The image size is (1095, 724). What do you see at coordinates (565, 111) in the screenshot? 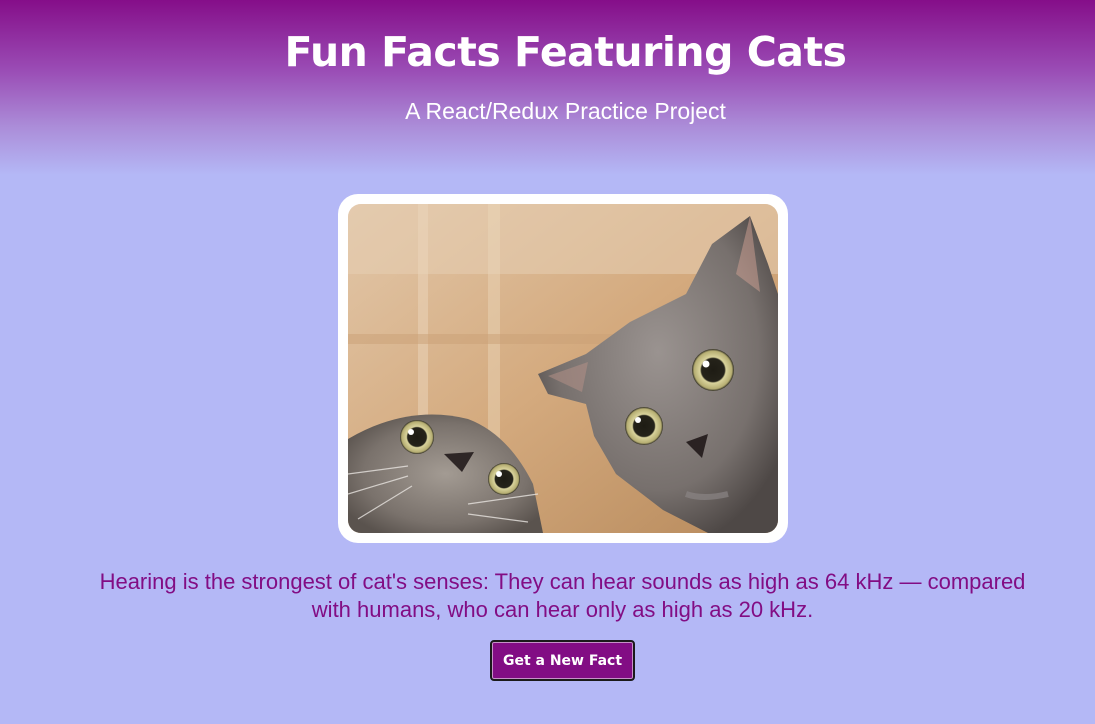
I see `page-subtitle: A React/Redux Practice Project` at bounding box center [565, 111].